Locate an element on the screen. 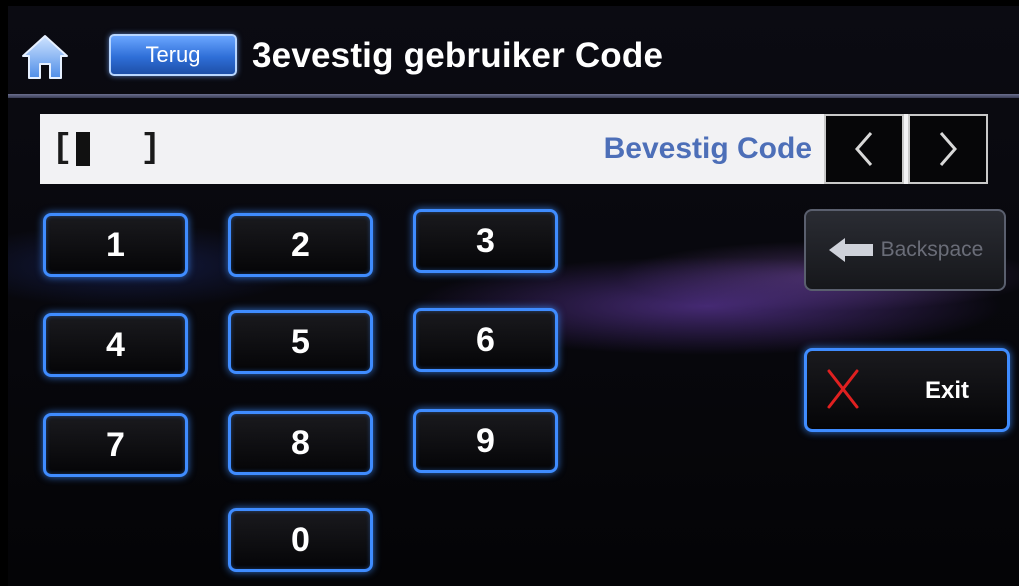 The width and height of the screenshot is (1019, 586). key-0: 0 is located at coordinates (300, 540).